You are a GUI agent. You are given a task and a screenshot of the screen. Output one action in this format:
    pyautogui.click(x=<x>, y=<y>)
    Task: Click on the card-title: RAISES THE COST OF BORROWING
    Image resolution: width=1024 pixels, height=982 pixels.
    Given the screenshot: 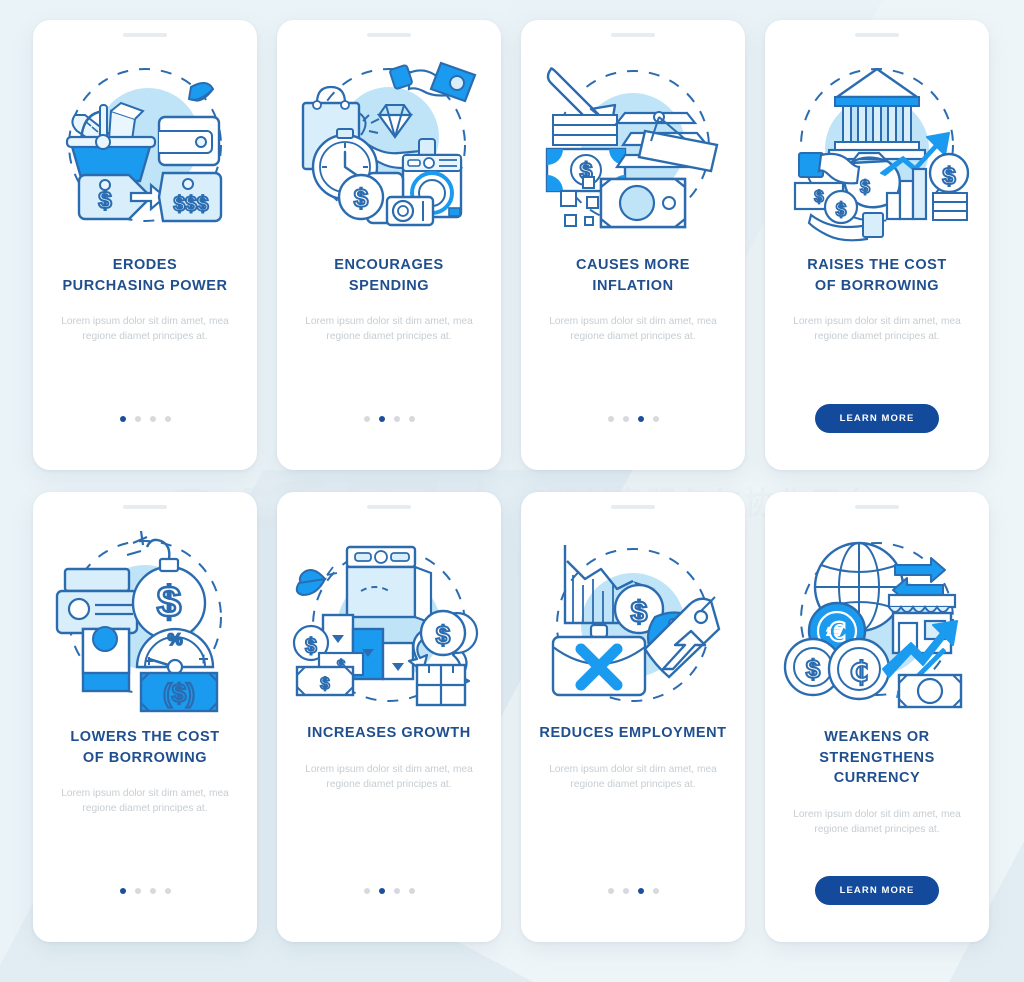 What is the action you would take?
    pyautogui.click(x=877, y=275)
    